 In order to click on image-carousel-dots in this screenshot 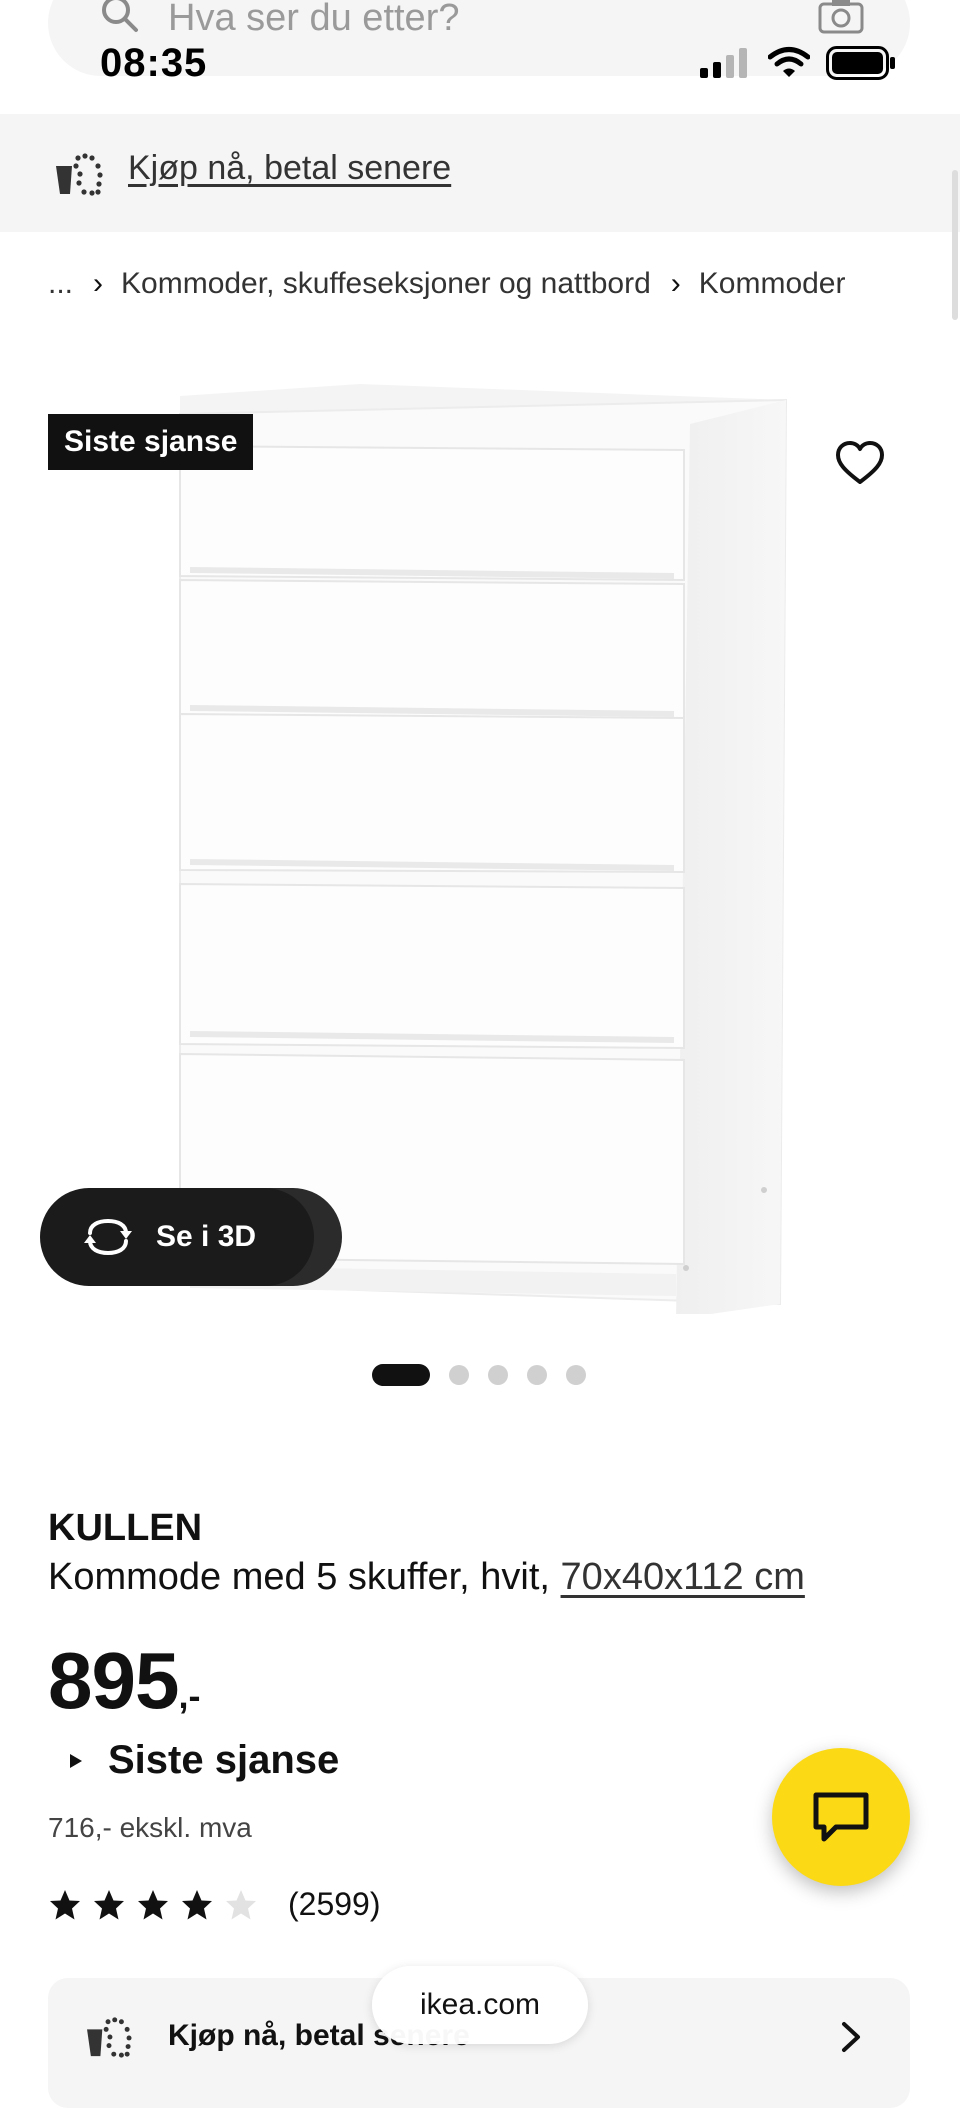, I will do `click(488, 1375)`.